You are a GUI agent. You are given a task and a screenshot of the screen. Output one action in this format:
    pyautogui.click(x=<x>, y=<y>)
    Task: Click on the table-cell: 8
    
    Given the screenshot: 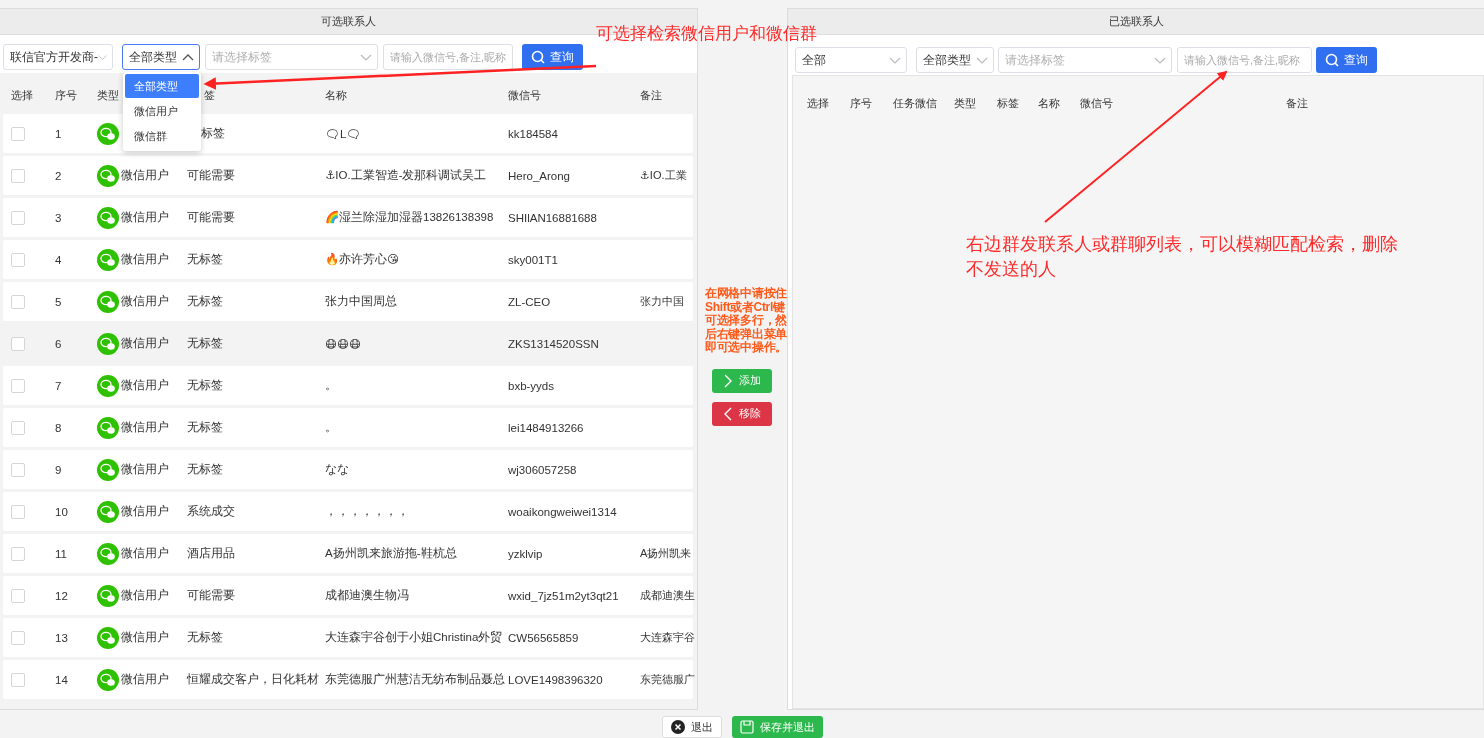 What is the action you would take?
    pyautogui.click(x=58, y=427)
    